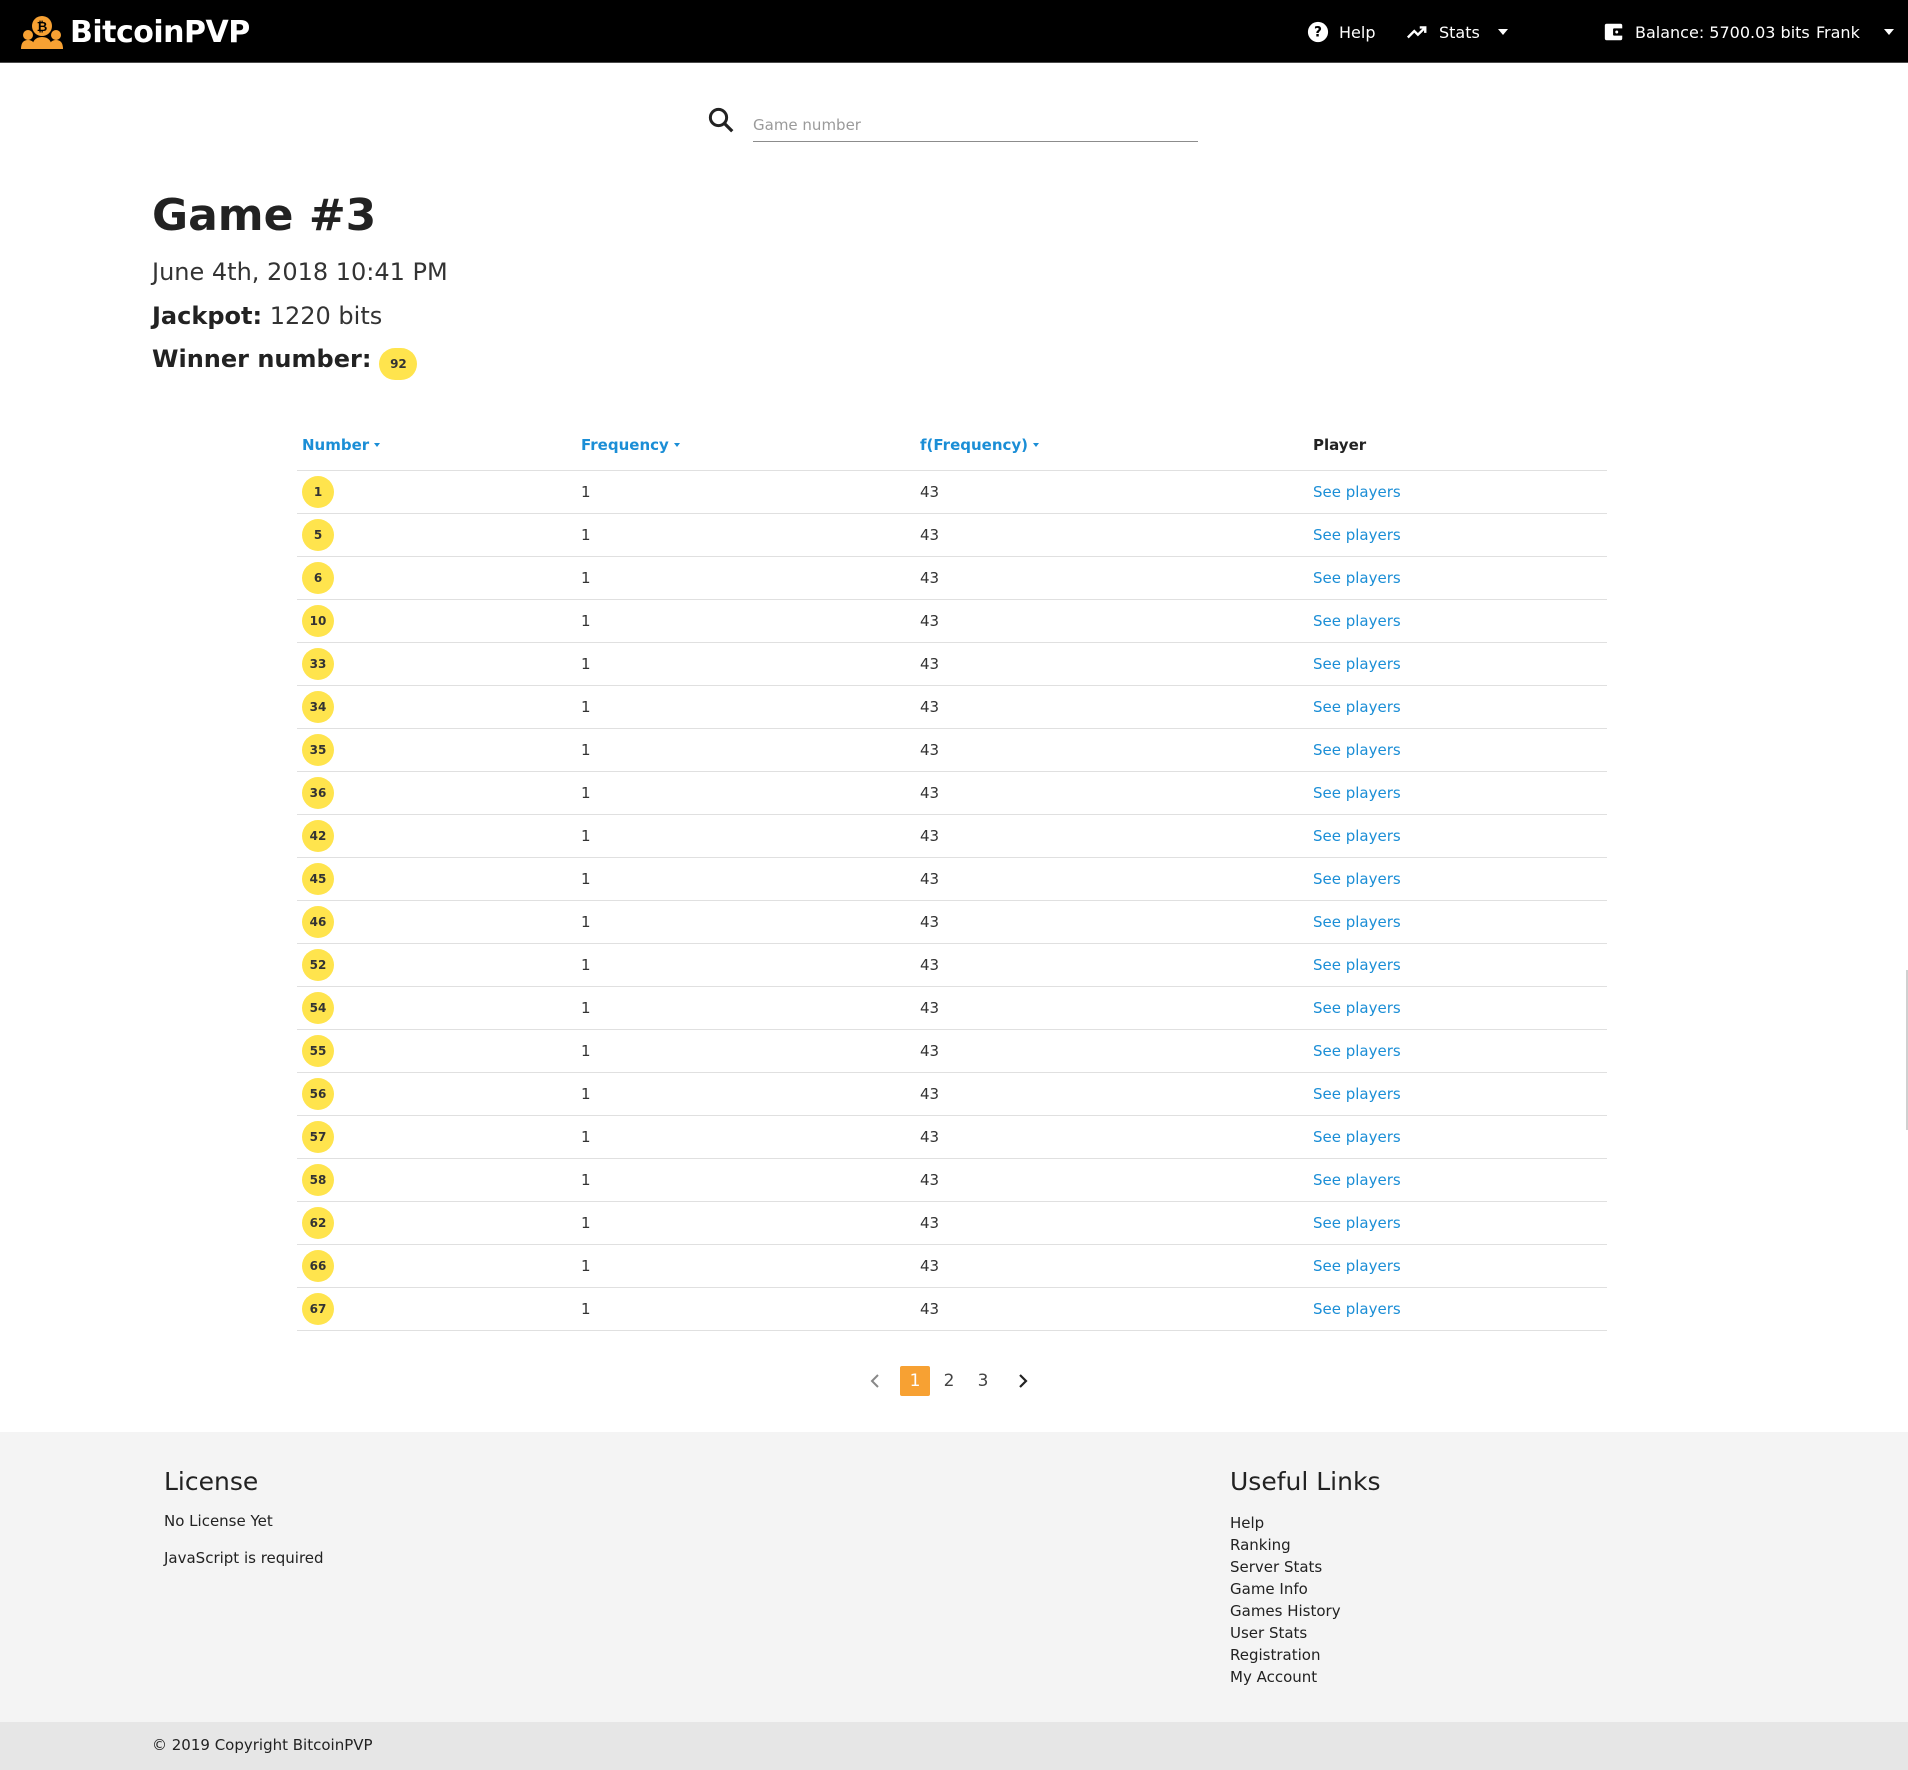 This screenshot has height=1770, width=1908. Describe the element at coordinates (975, 121) in the screenshot. I see `game-number-input` at that location.